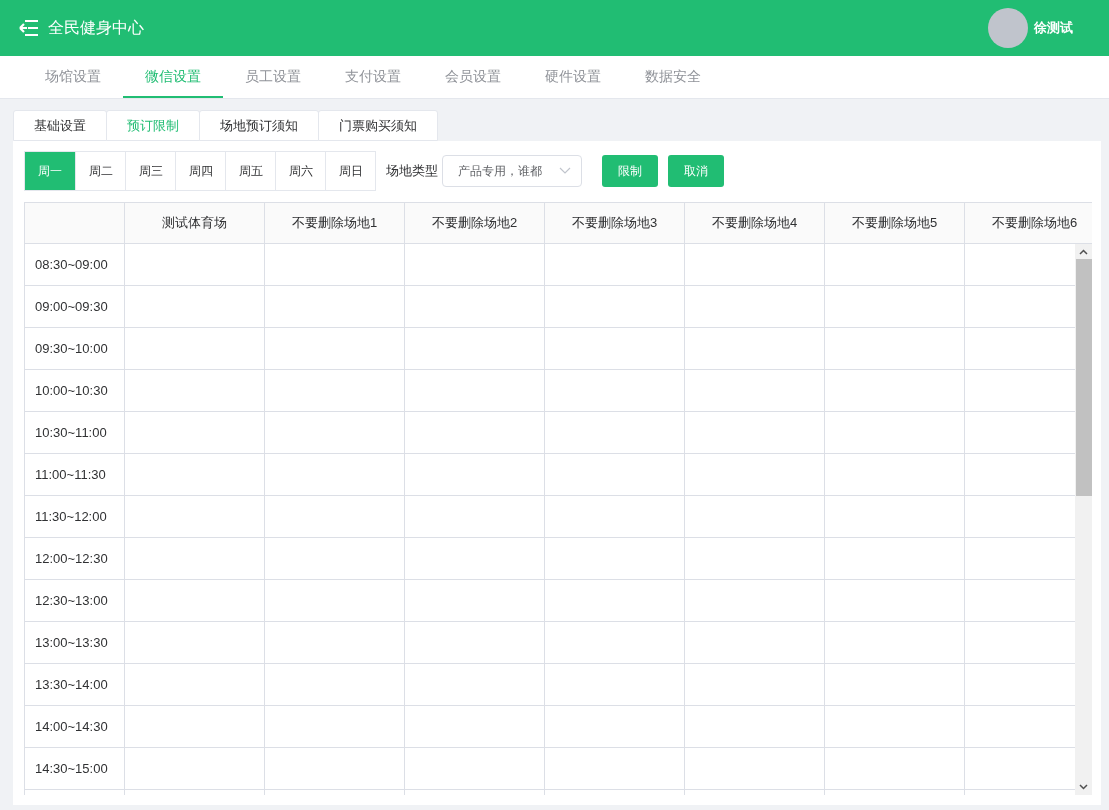  Describe the element at coordinates (75, 600) in the screenshot. I see `time-slot-cell: 12:30~13:00` at that location.